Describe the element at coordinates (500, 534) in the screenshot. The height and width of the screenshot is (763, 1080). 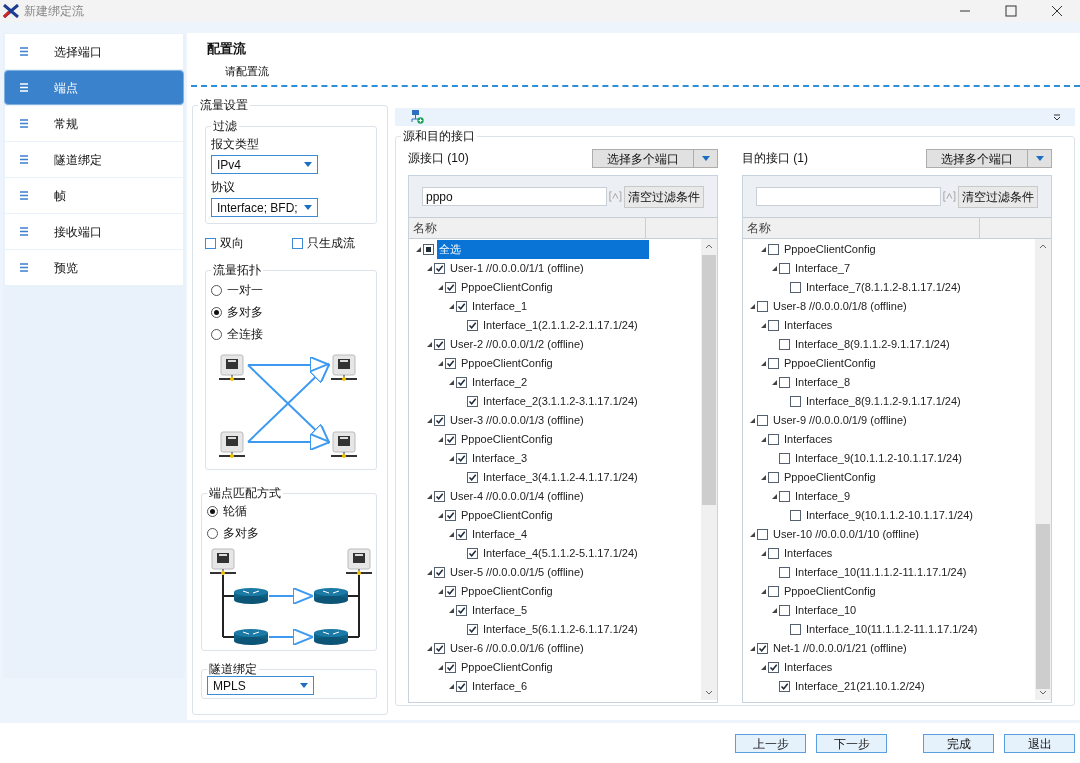
I see `tree-item: Interface_4` at that location.